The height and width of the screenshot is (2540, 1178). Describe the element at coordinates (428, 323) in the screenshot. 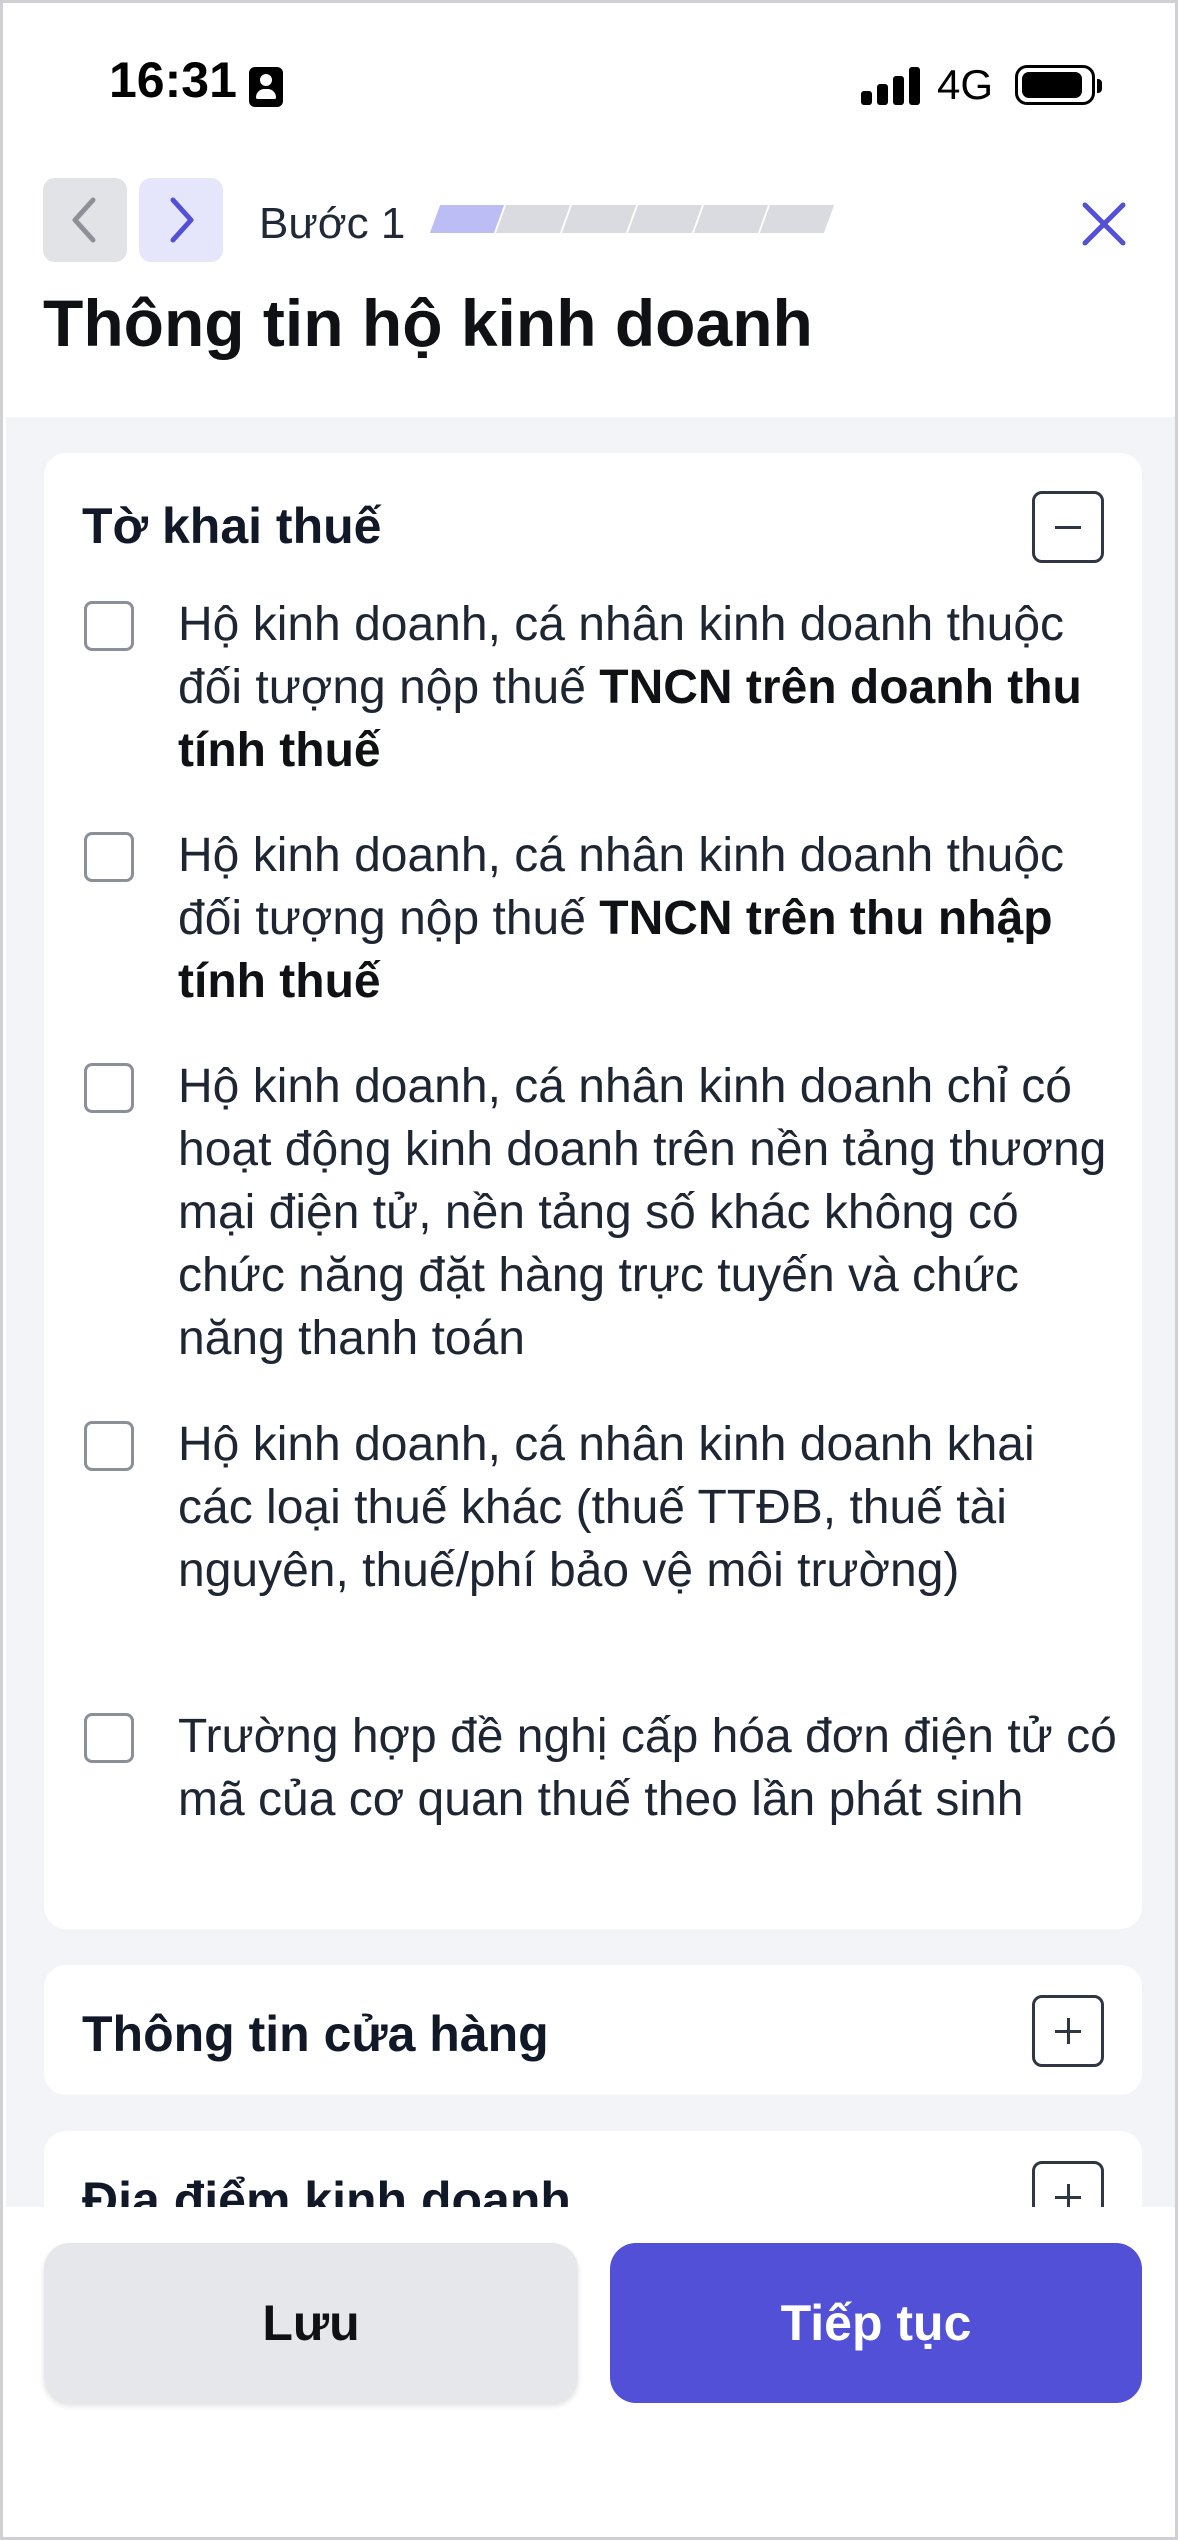

I see `page-title: Thông tin hộ kinh doanh` at that location.